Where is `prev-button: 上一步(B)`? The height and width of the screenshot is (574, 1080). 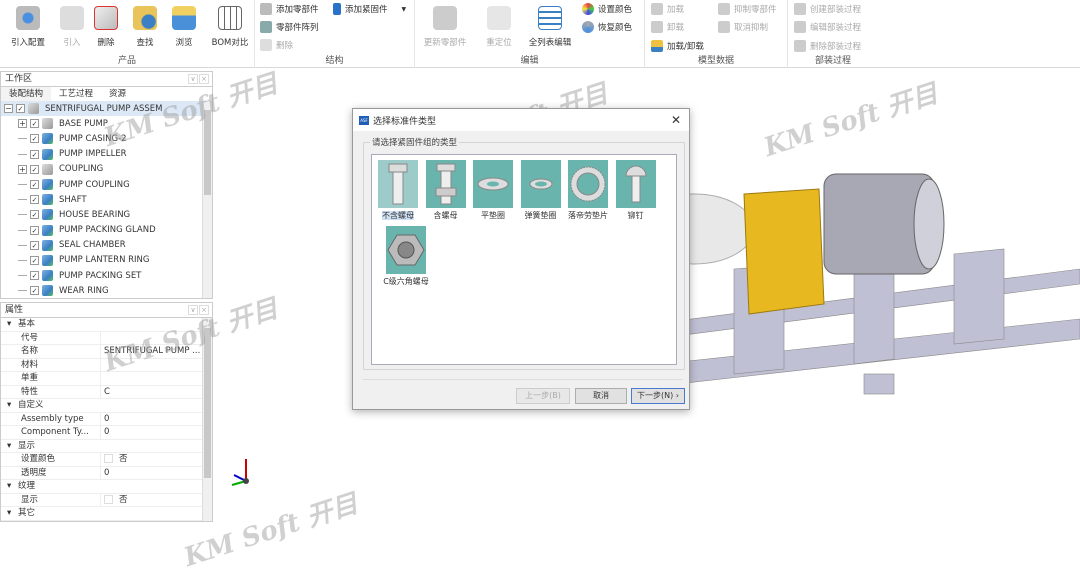
prev-button: 上一步(B) is located at coordinates (543, 396).